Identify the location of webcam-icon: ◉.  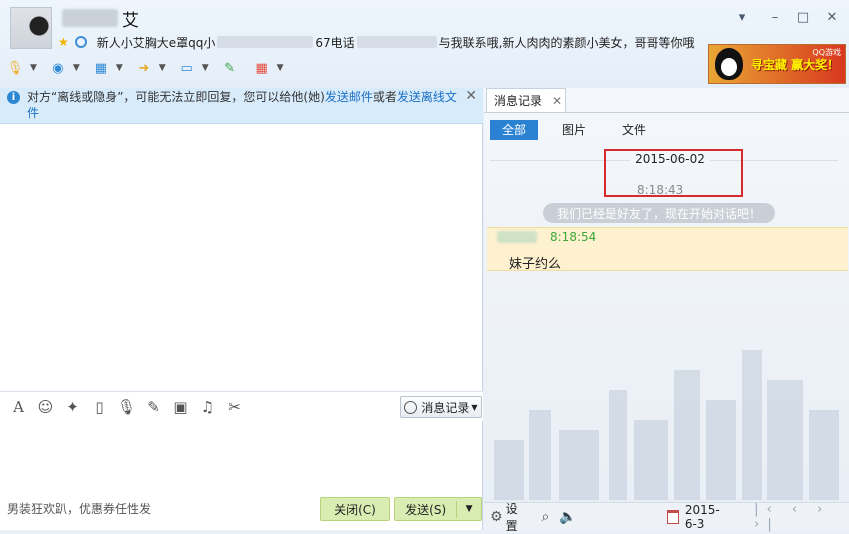
(58, 68).